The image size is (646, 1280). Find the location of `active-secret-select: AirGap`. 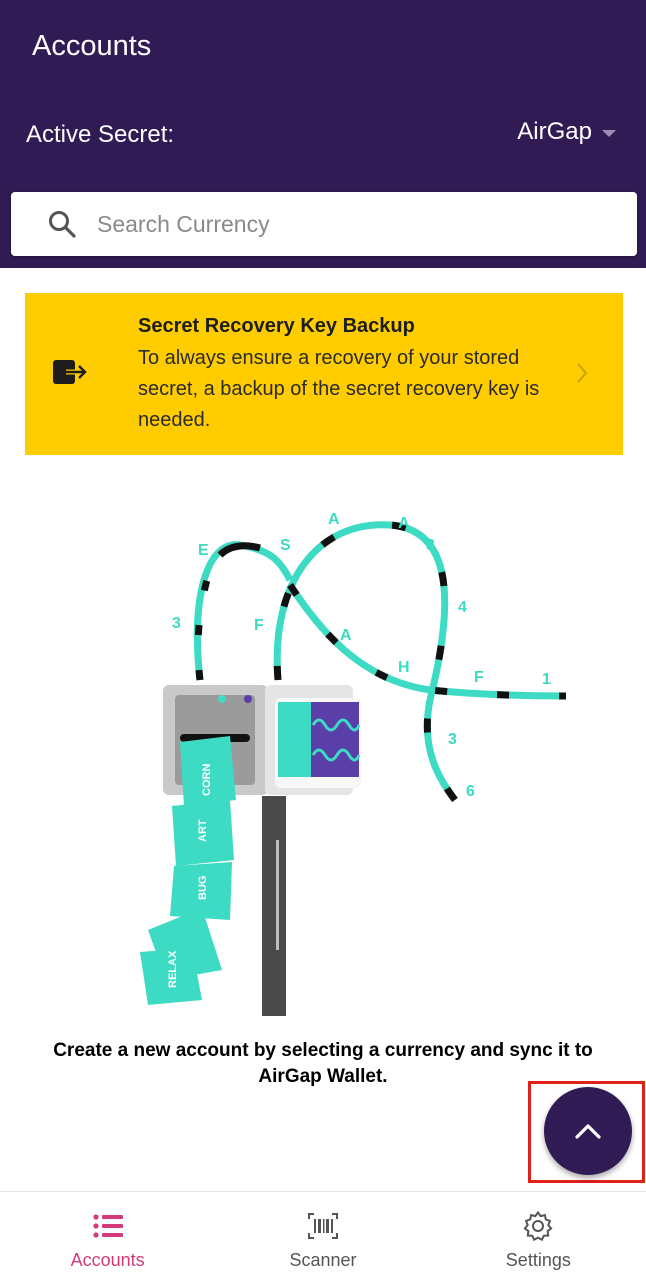

active-secret-select: AirGap is located at coordinates (566, 132).